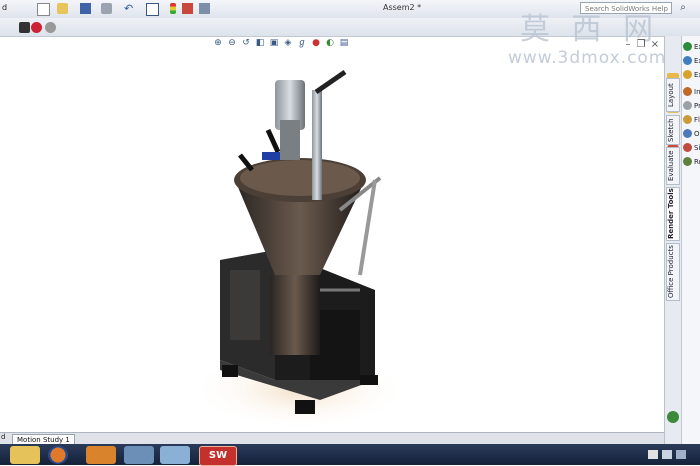  Describe the element at coordinates (673, 272) in the screenshot. I see `tab-office-products: Office Products` at that location.